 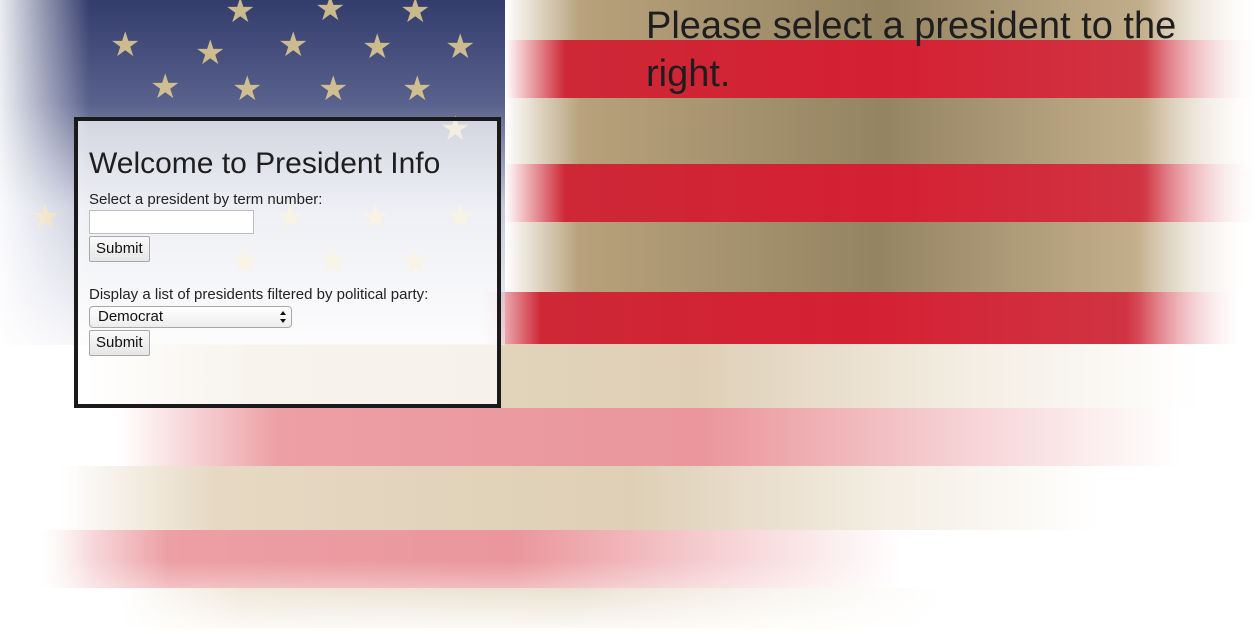 What do you see at coordinates (206, 199) in the screenshot?
I see `term-number-label: Select a president by term number:` at bounding box center [206, 199].